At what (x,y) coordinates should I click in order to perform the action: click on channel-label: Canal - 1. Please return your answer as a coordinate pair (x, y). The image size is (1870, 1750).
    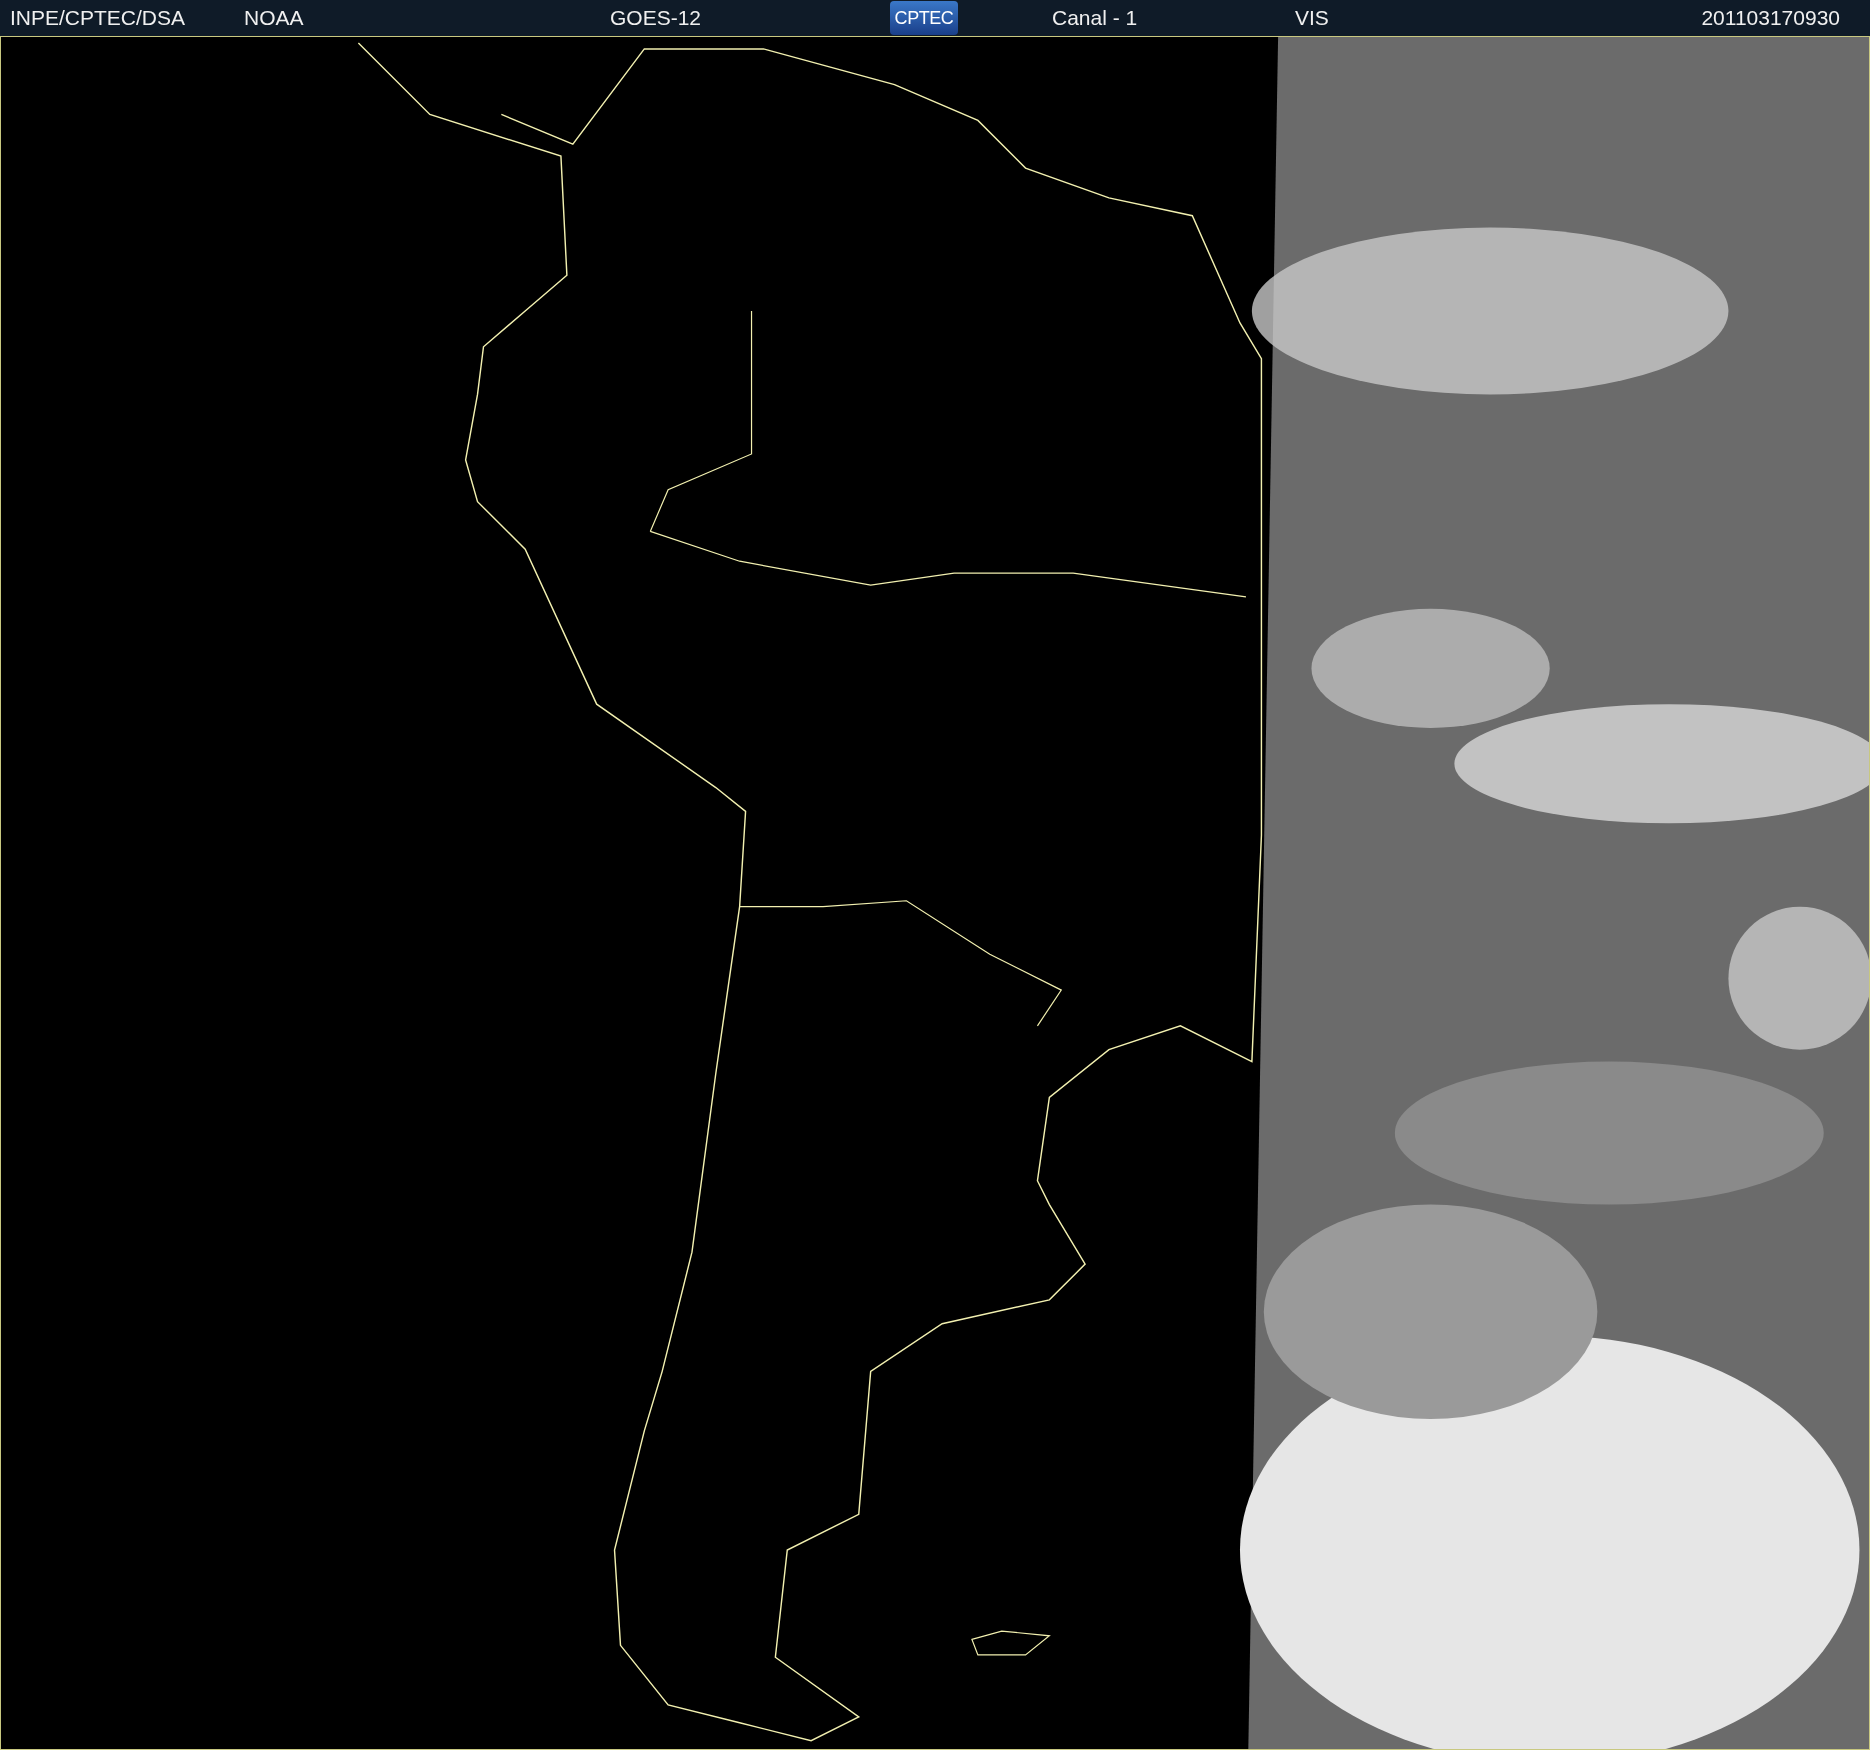
    Looking at the image, I should click on (1095, 18).